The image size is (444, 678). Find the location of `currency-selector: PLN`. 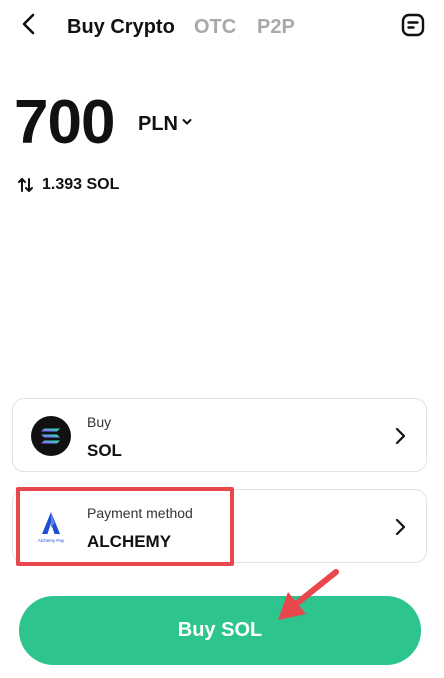

currency-selector: PLN is located at coordinates (165, 124).